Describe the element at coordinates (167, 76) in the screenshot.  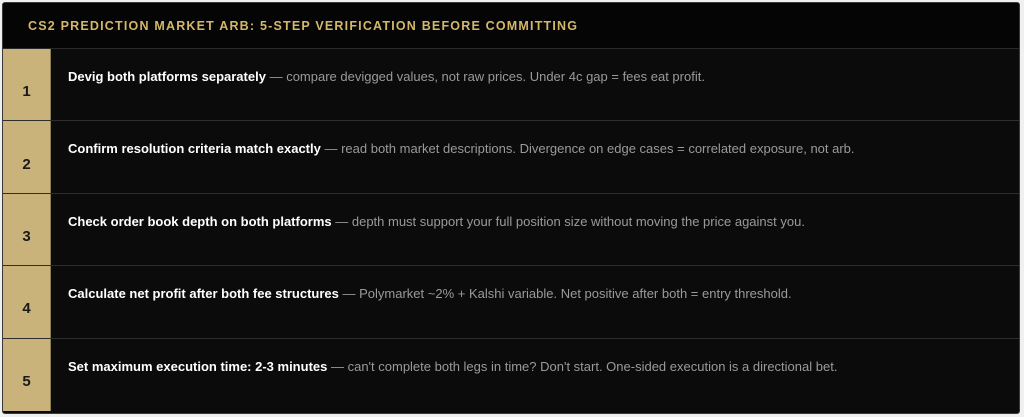
I see `step-title: Devig both platforms separately` at that location.